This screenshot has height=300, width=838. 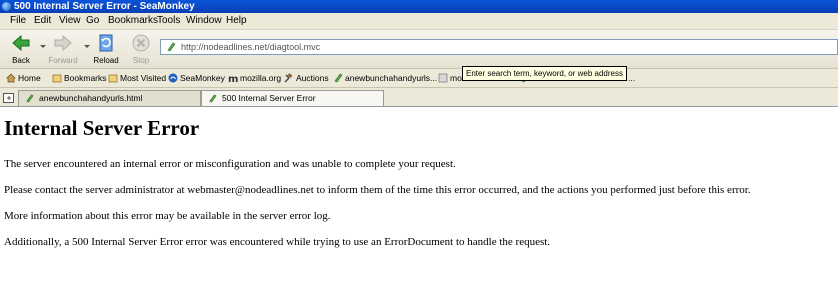 I want to click on bookmark-label: Auctions, so click(x=312, y=78).